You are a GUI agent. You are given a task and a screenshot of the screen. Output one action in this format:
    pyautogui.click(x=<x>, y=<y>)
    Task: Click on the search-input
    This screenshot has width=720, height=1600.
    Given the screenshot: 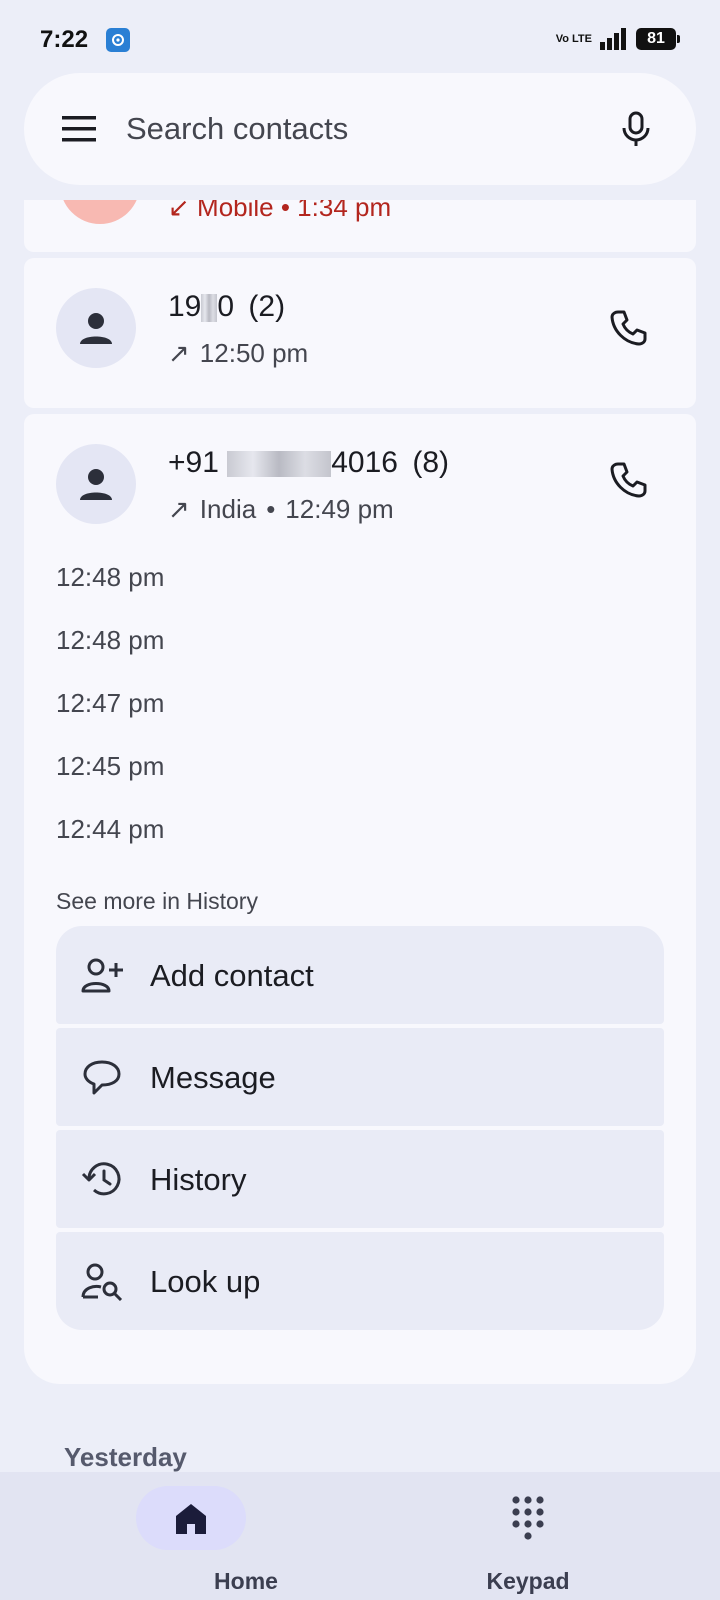 What is the action you would take?
    pyautogui.click(x=356, y=129)
    